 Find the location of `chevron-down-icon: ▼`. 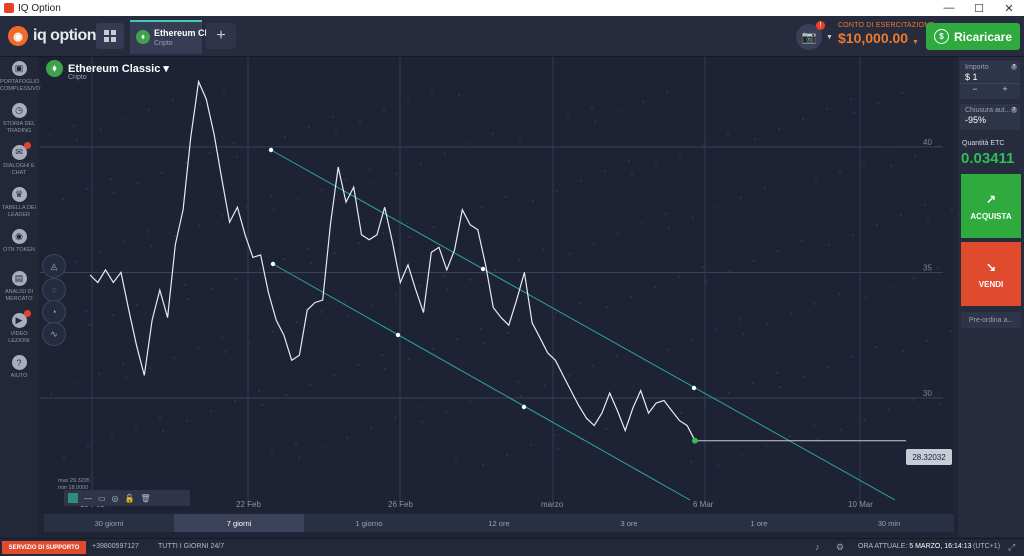

chevron-down-icon: ▼ is located at coordinates (829, 37).